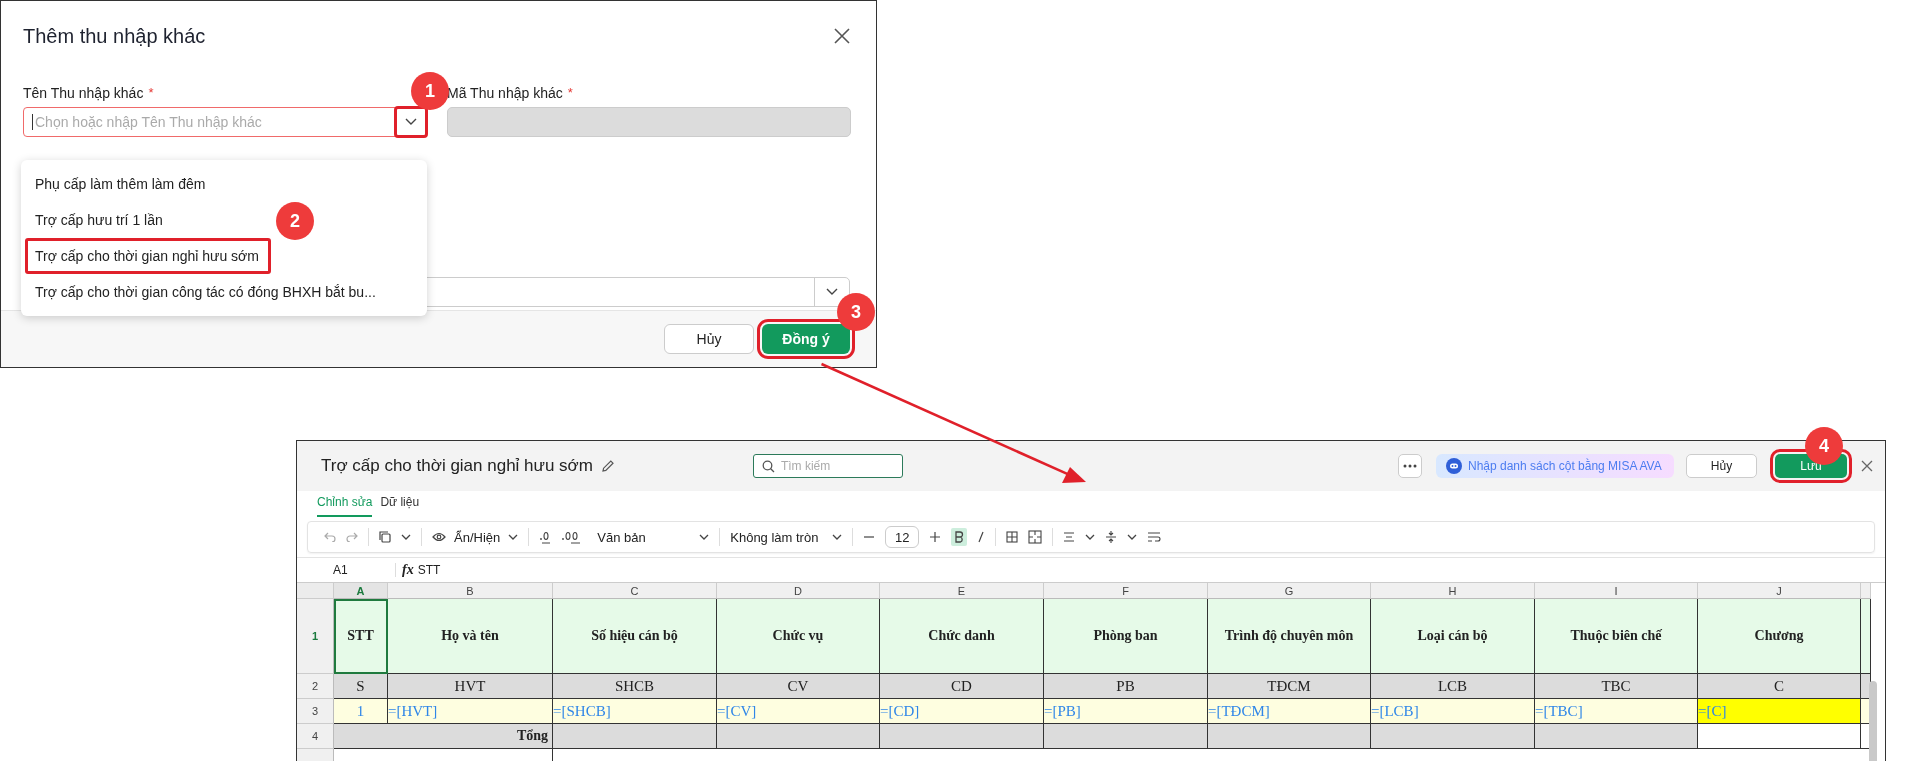  I want to click on wrap-text-icon, so click(1154, 537).